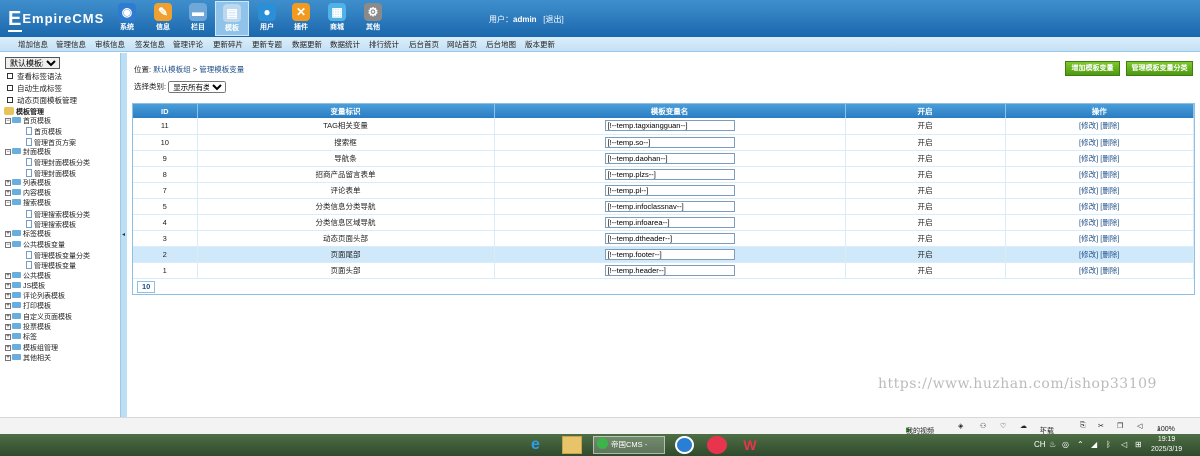 This screenshot has width=1200, height=456. I want to click on subnav-5: 更新碎片, so click(228, 44).